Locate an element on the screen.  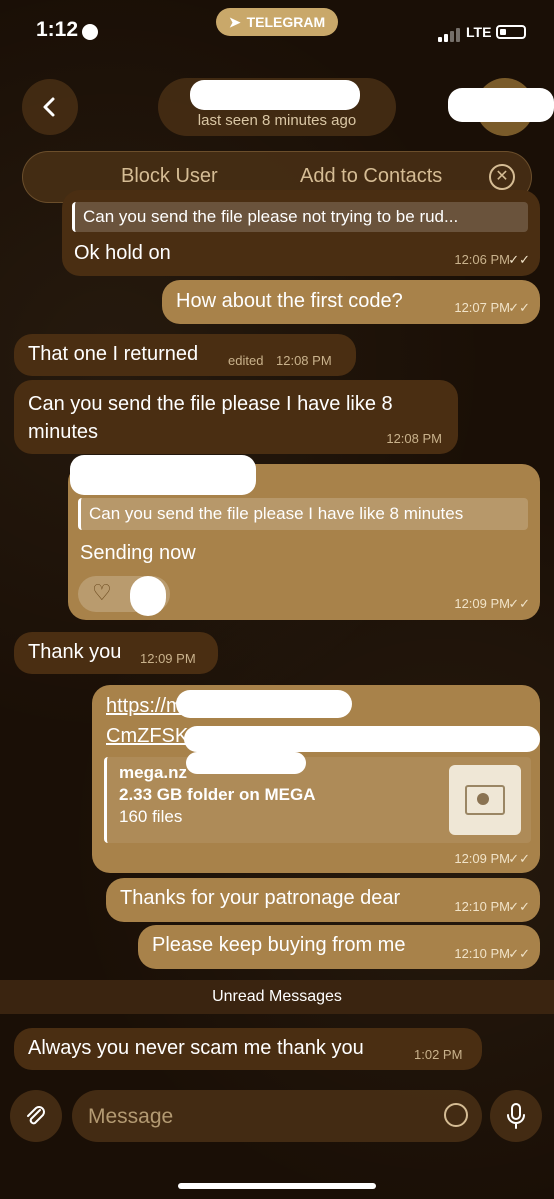
message-time: 12:06 PM is located at coordinates (482, 259).